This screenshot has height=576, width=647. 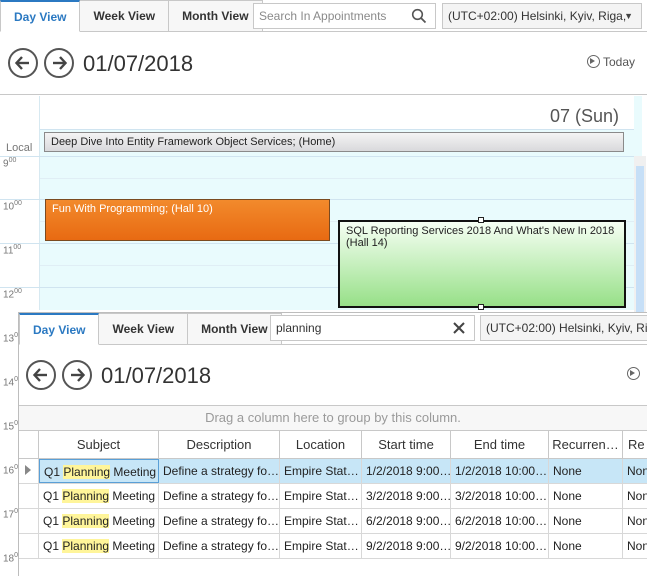 I want to click on column-header-end-time: End time, so click(x=500, y=445).